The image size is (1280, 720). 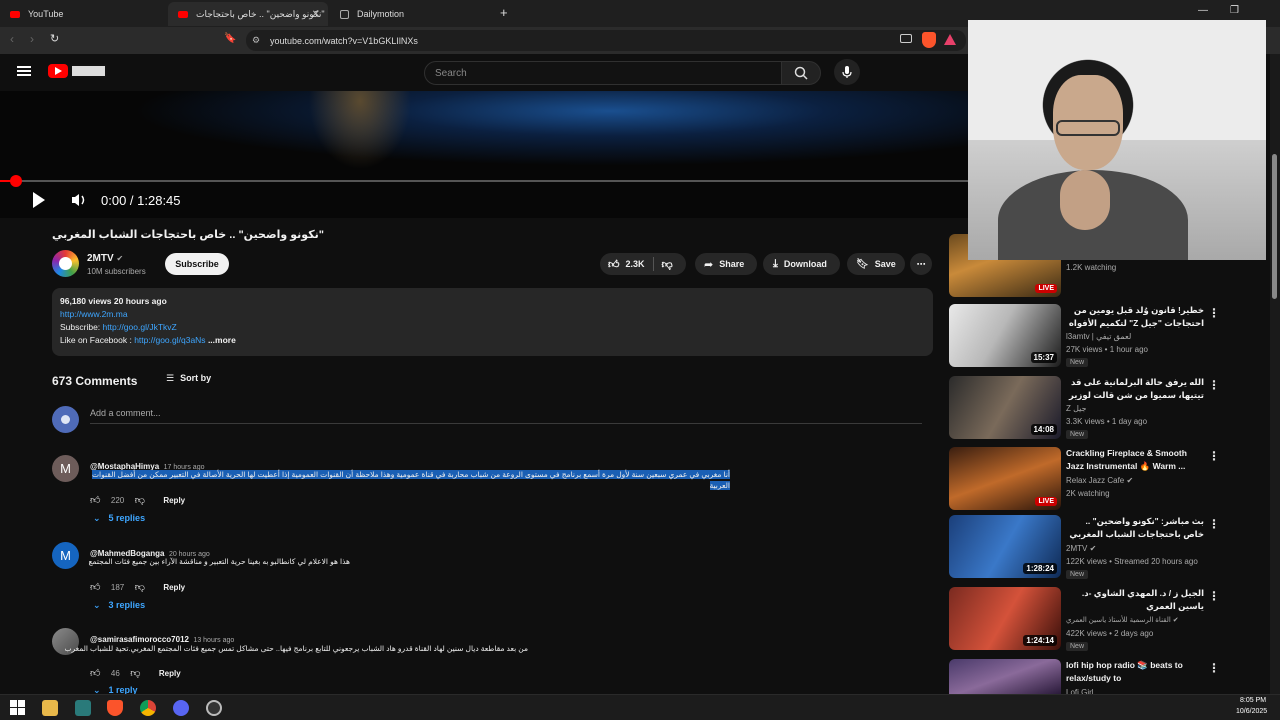 What do you see at coordinates (139, 639) in the screenshot?
I see `comment-author: @samirasafimorocco7012` at bounding box center [139, 639].